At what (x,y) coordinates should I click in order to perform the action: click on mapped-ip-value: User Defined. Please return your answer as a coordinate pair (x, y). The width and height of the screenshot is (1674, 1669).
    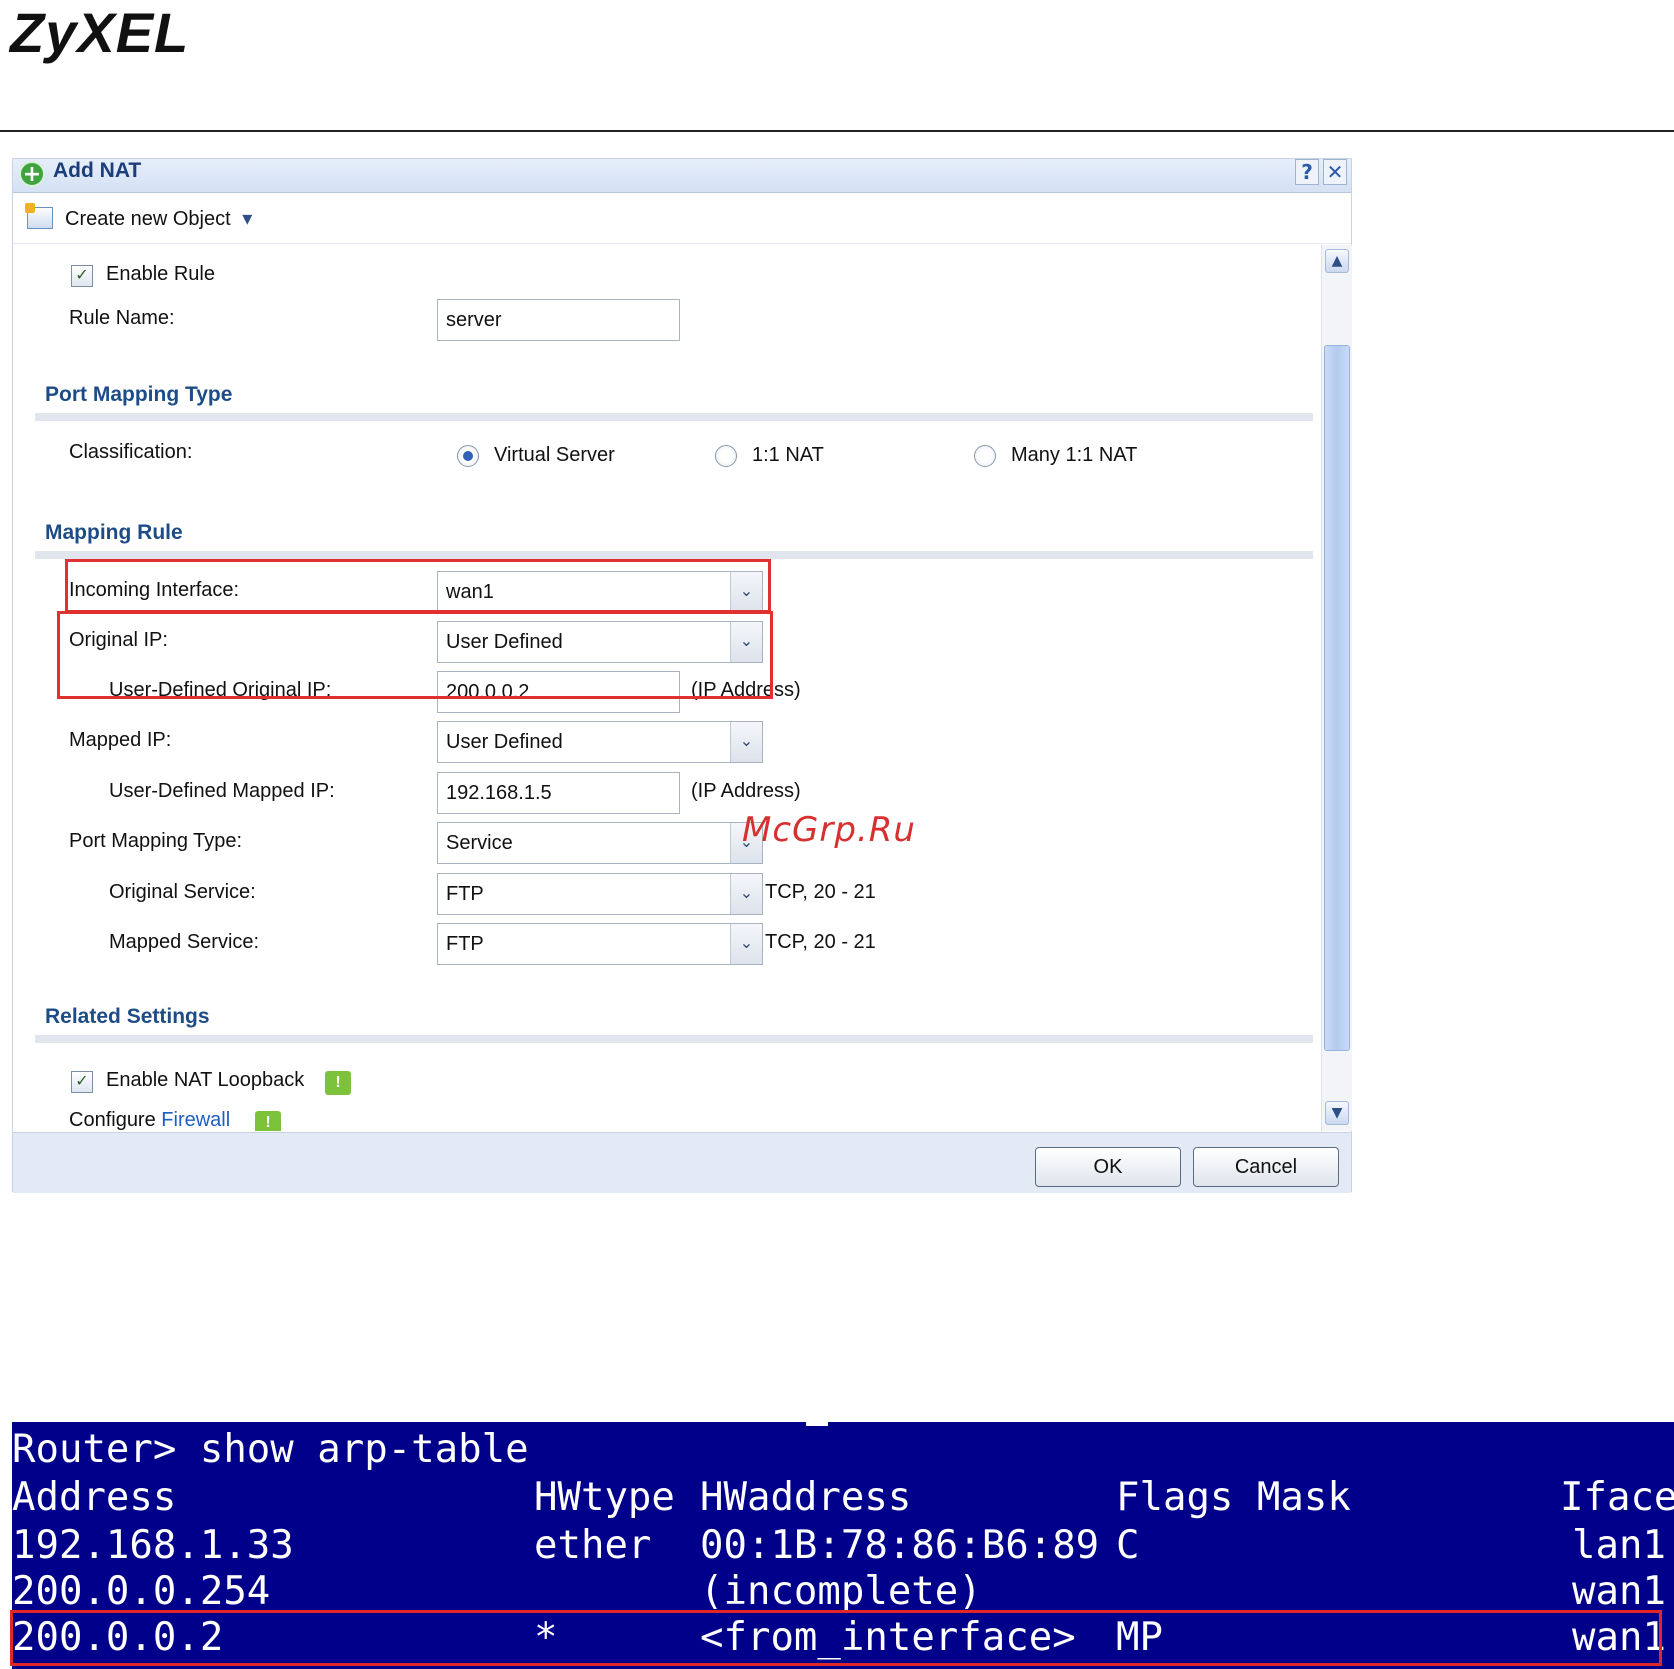
    Looking at the image, I should click on (504, 742).